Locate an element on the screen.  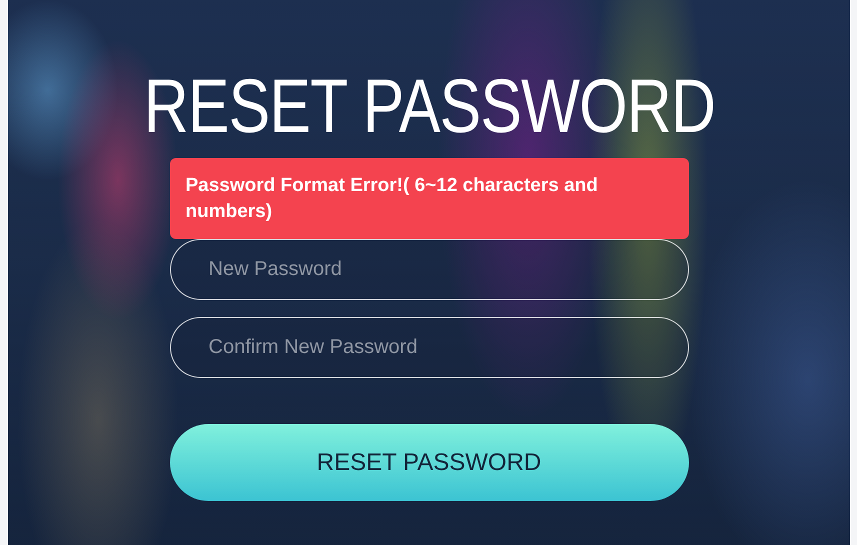
reset-password-button: RESET PASSWORD is located at coordinates (429, 462).